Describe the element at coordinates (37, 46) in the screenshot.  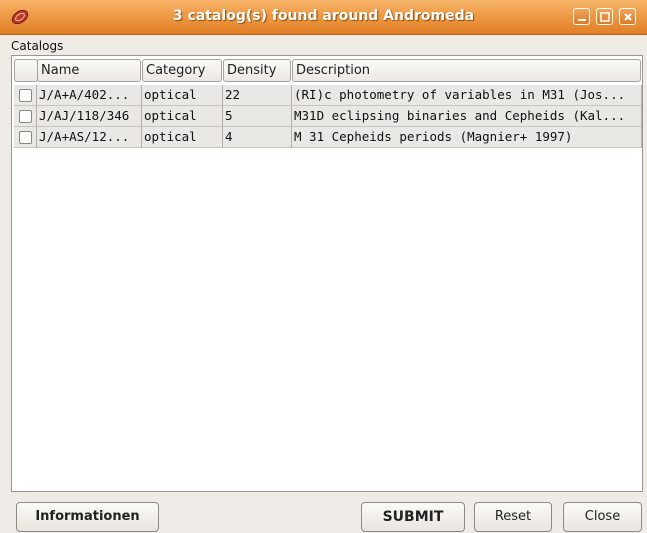
I see `catalogs-label: Catalogs` at that location.